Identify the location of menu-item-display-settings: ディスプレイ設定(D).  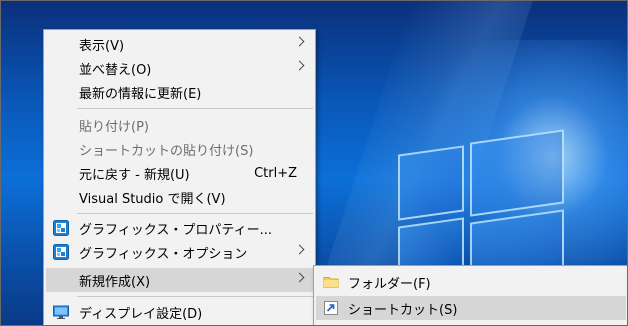
(179, 312).